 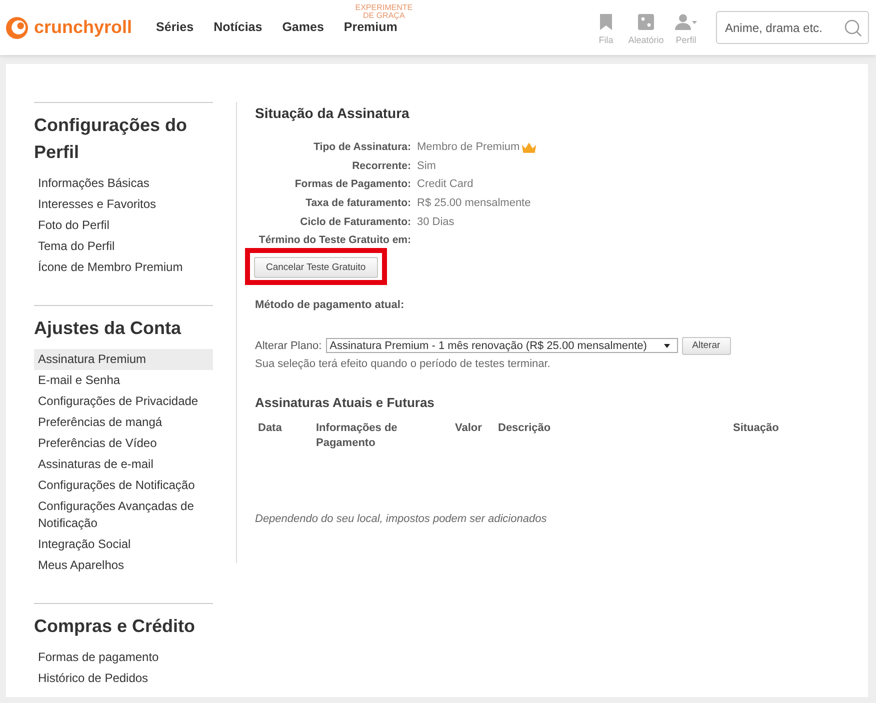 I want to click on sidebar-link: Configurações de Privacidade, so click(x=123, y=401).